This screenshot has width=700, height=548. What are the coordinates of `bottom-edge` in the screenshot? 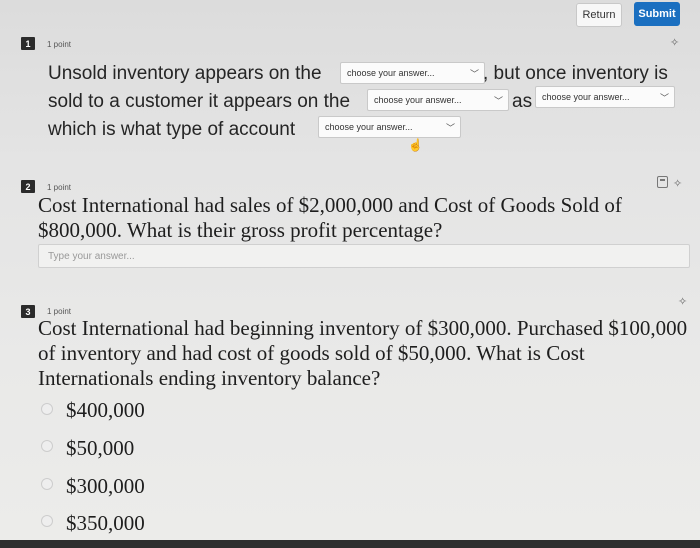 It's located at (350, 544).